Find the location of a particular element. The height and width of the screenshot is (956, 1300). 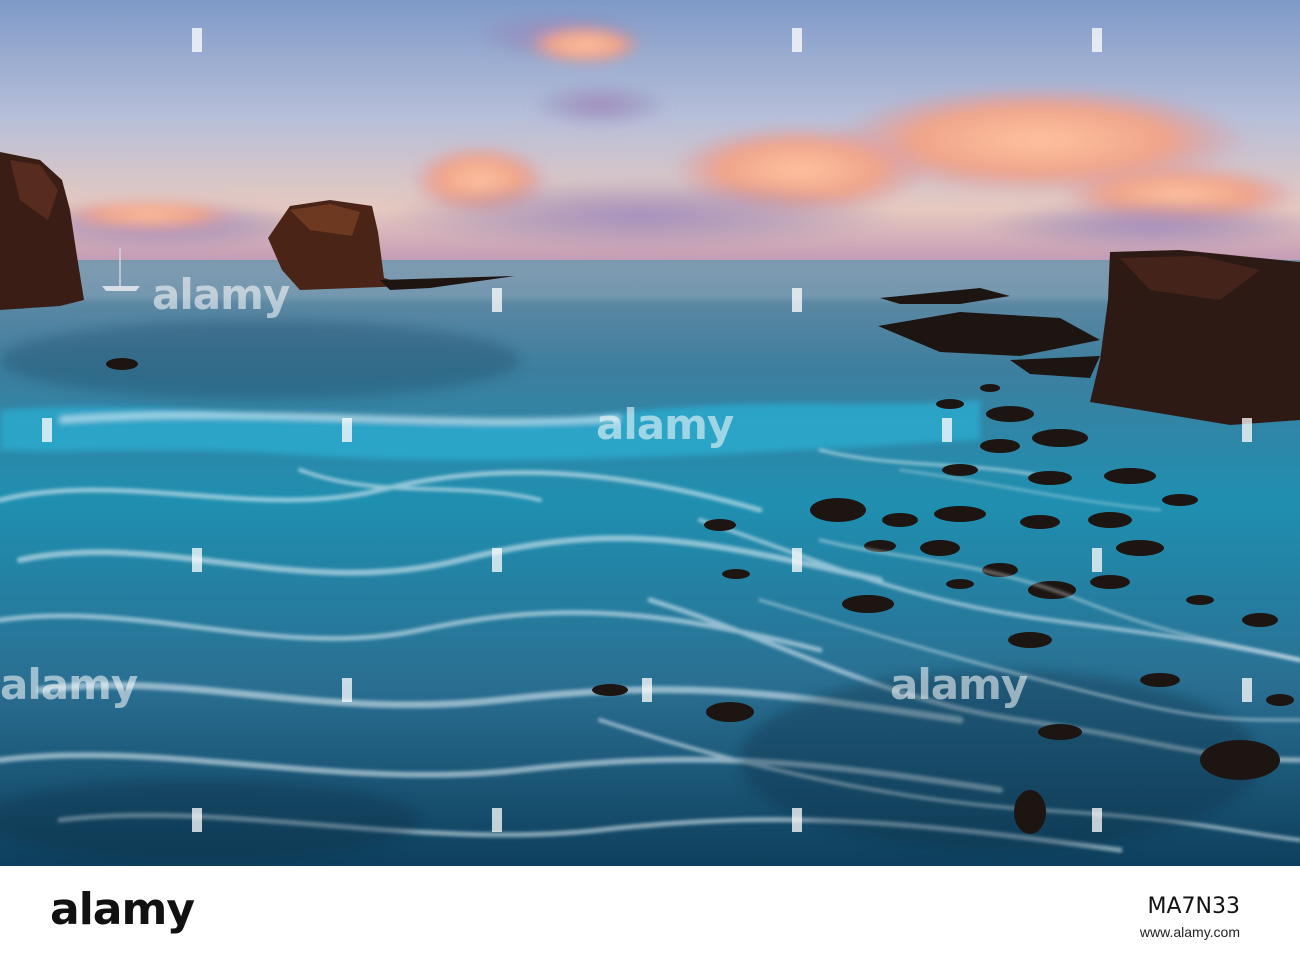

footer-logo: alamy is located at coordinates (122, 909).